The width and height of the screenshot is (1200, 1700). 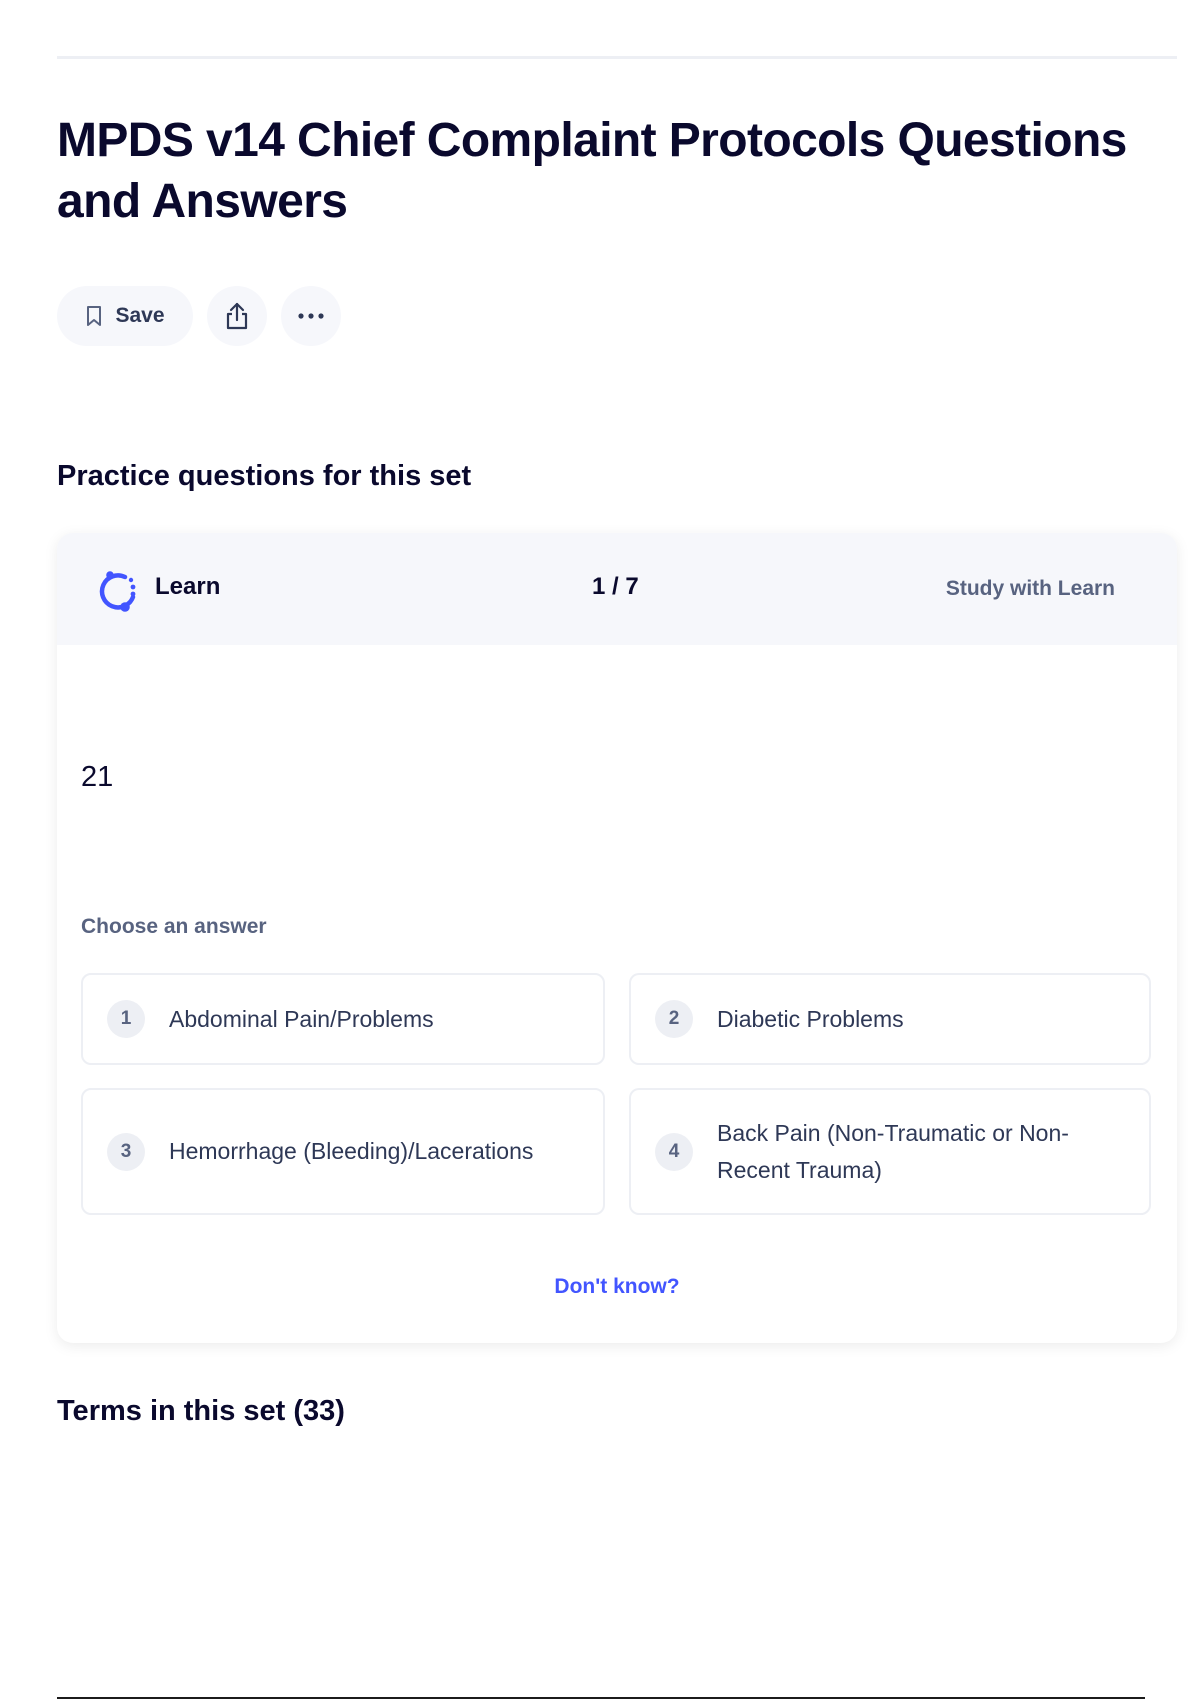 I want to click on question-prompt: 21, so click(x=97, y=777).